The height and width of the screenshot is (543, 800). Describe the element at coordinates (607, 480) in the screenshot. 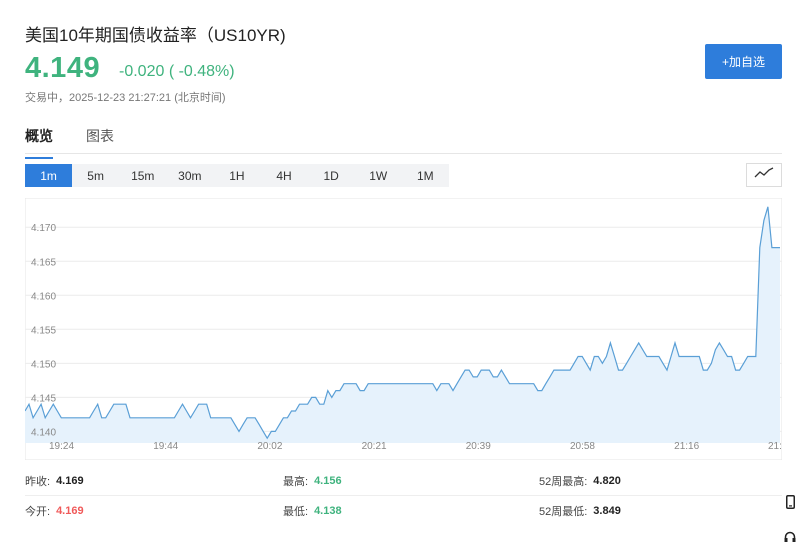

I see `stat-value: 4.820` at that location.